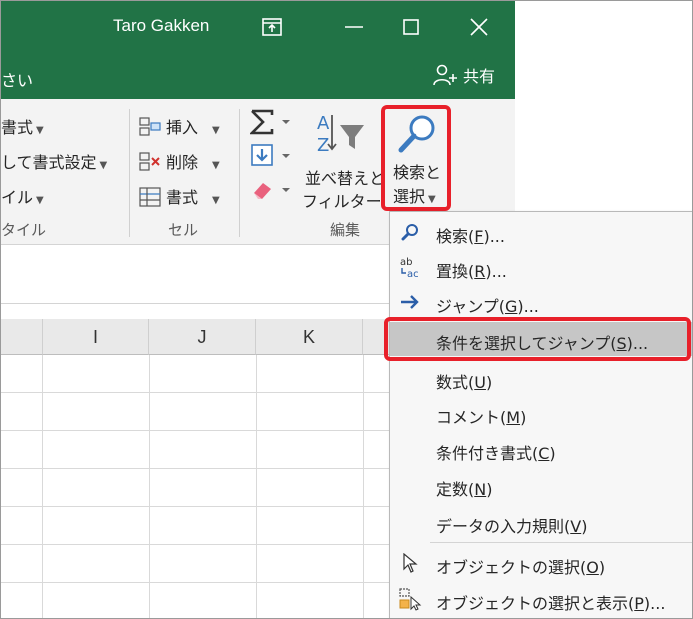 The height and width of the screenshot is (619, 693). I want to click on menu-label: コメント(M), so click(481, 417).